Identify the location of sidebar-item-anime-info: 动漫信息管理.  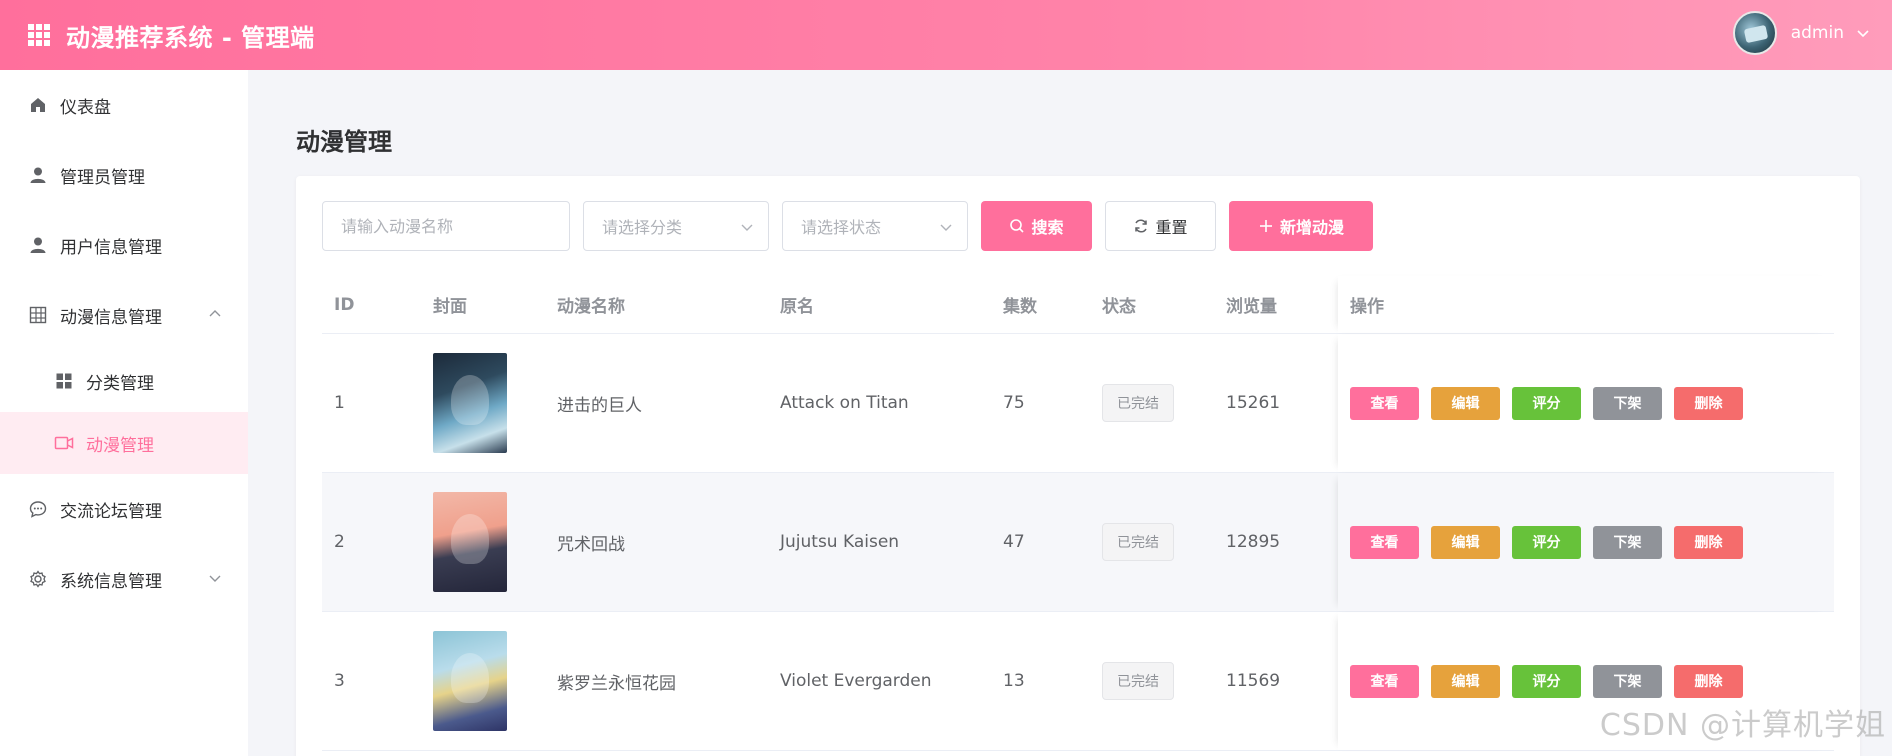
(124, 315).